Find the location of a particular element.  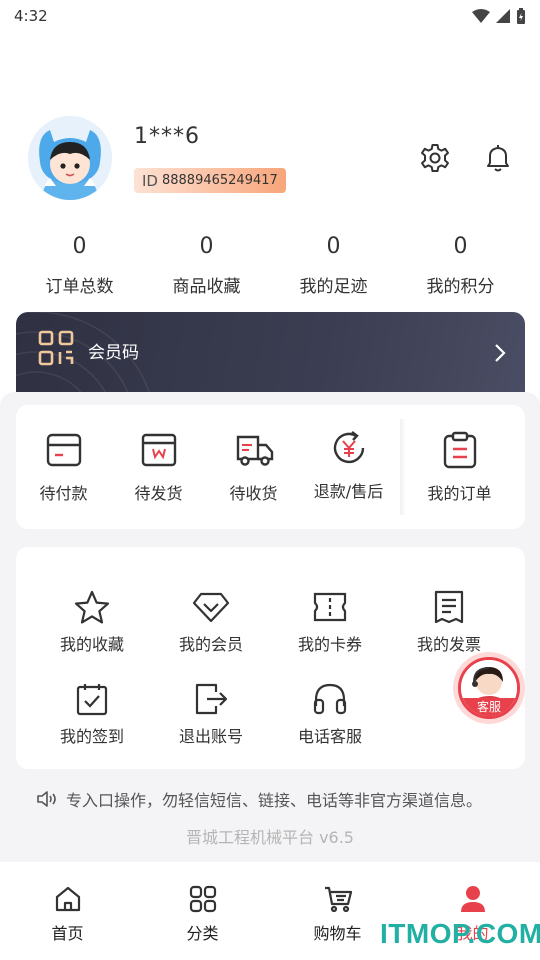

category-icon is located at coordinates (202, 899).